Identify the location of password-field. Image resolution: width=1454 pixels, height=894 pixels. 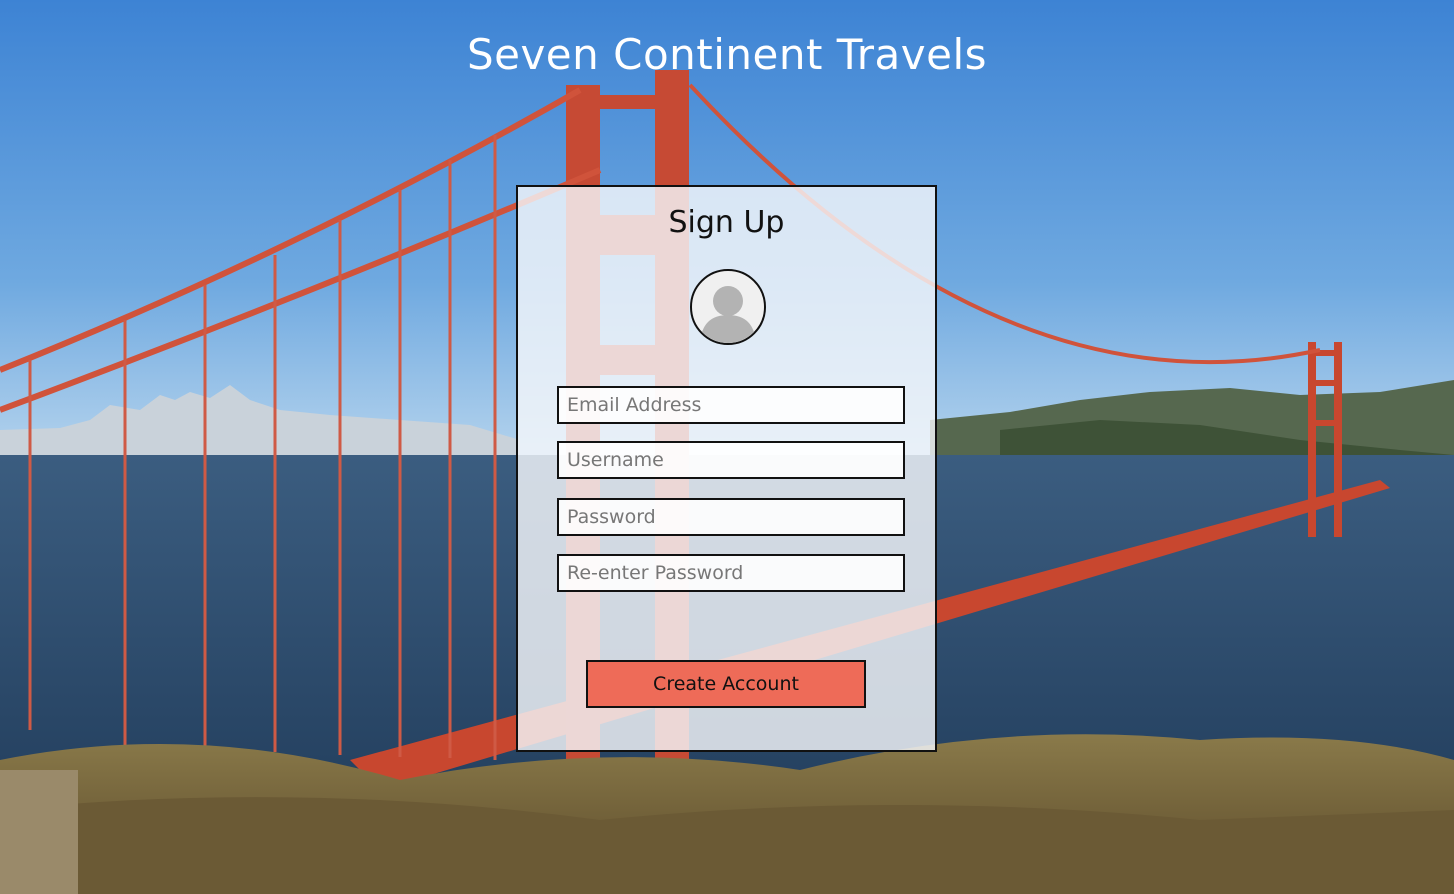
(731, 517).